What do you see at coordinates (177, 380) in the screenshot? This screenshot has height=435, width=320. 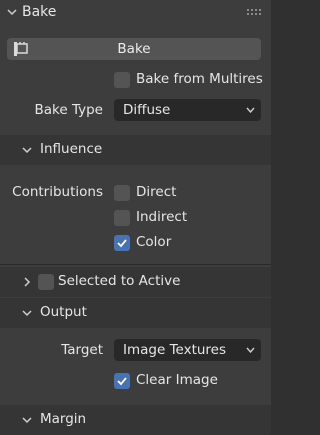 I see `clear-image-label: Clear Image` at bounding box center [177, 380].